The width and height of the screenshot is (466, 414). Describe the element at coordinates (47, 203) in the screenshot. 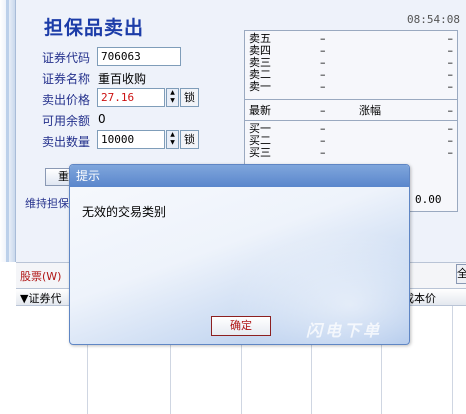

I see `maintenance-ratio-label: 维持担保` at that location.